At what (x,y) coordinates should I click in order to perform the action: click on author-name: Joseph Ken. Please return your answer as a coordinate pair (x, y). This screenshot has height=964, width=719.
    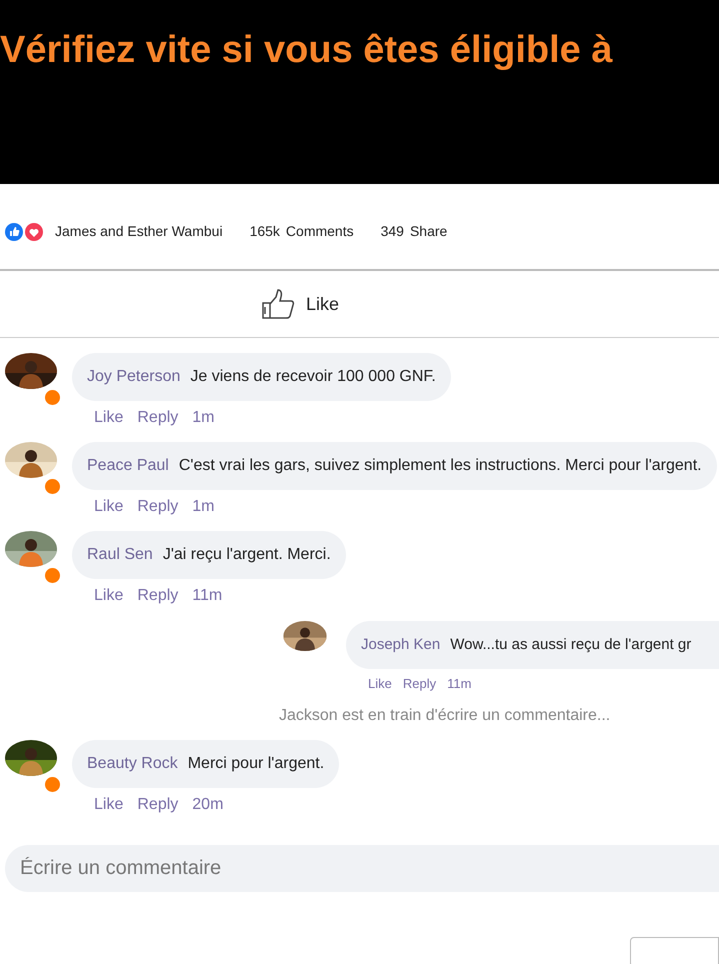
    Looking at the image, I should click on (400, 645).